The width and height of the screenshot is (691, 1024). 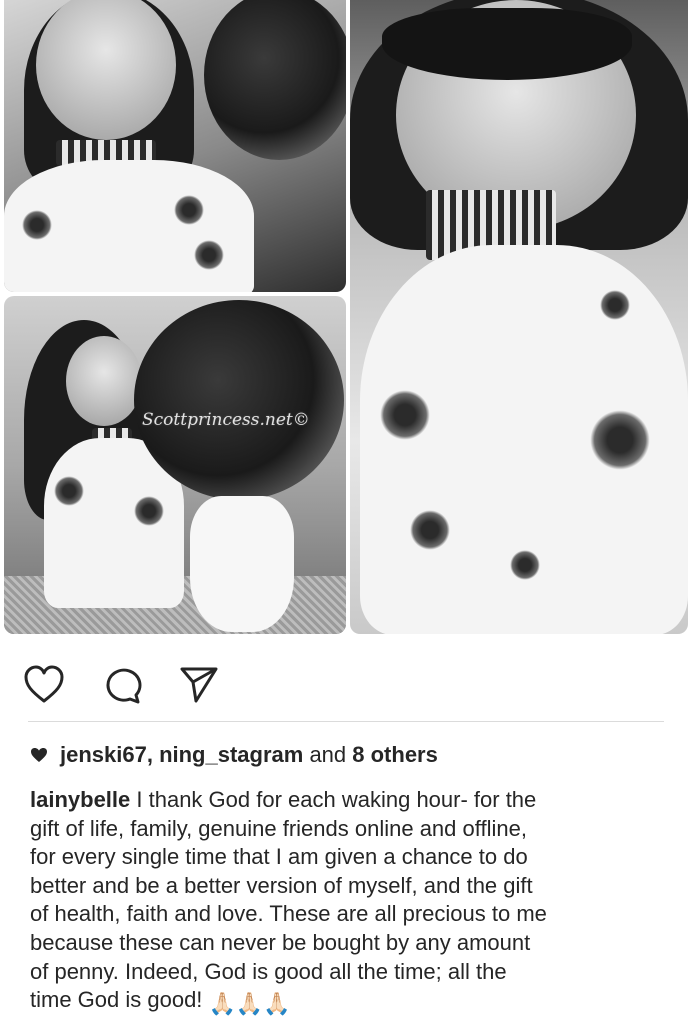 I want to click on likes-others-link: 8 others, so click(x=395, y=755).